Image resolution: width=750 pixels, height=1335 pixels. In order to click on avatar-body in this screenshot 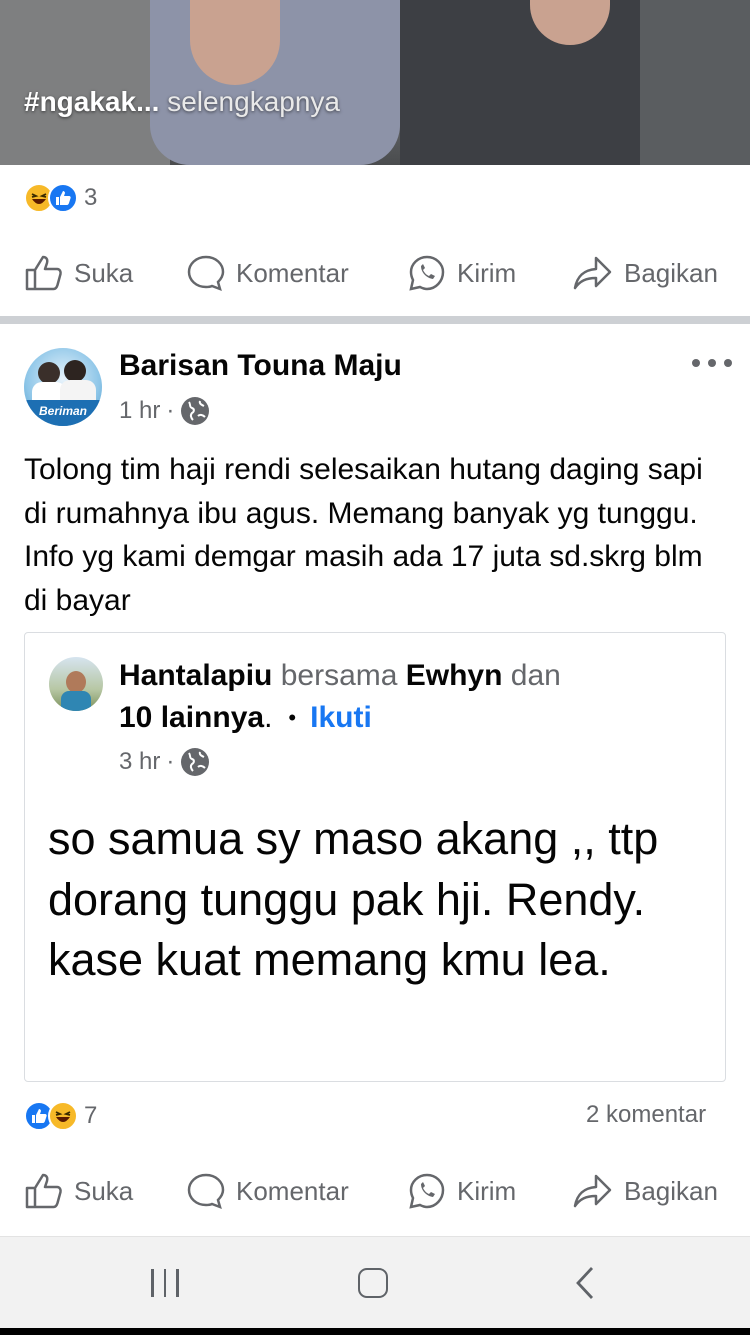, I will do `click(76, 701)`.